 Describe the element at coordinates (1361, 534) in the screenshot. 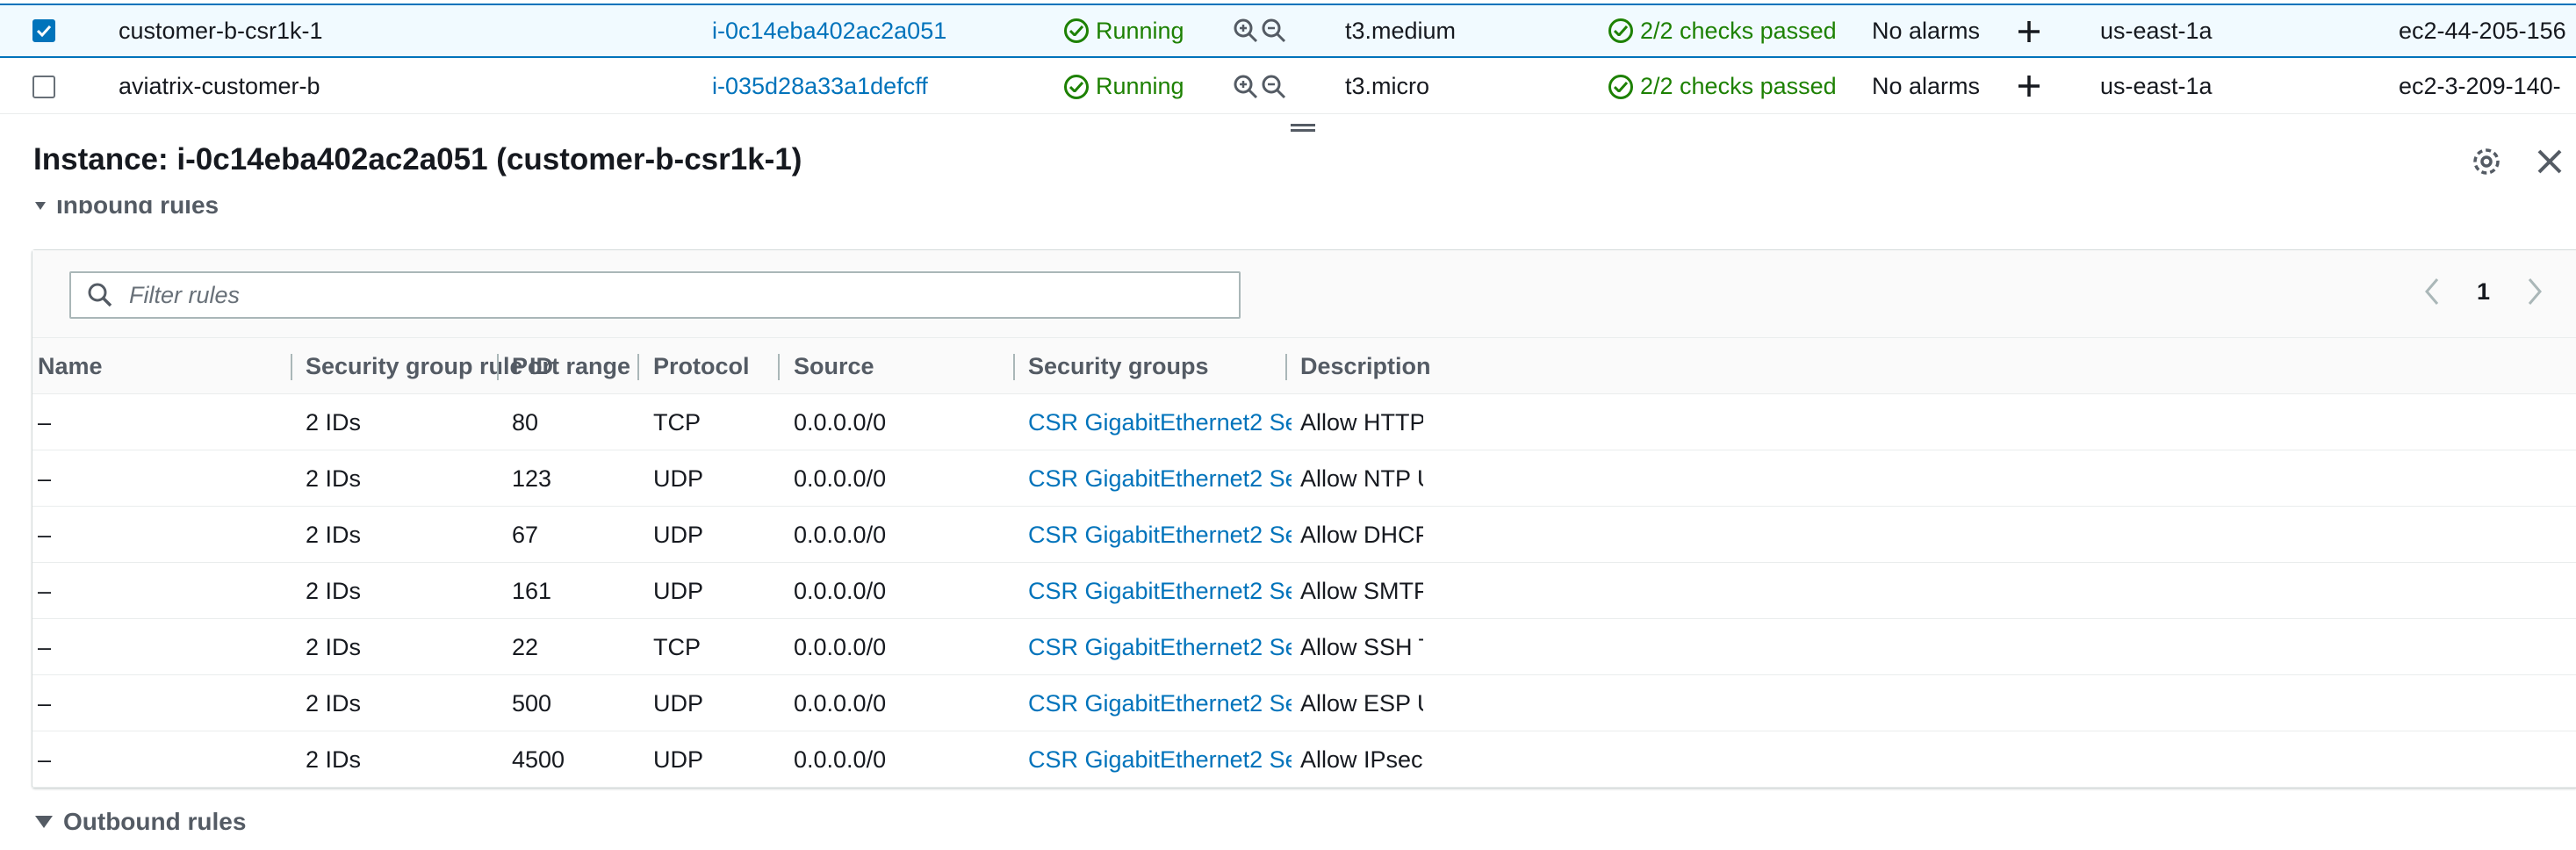

I see `cell-description: Allow DHCP` at that location.